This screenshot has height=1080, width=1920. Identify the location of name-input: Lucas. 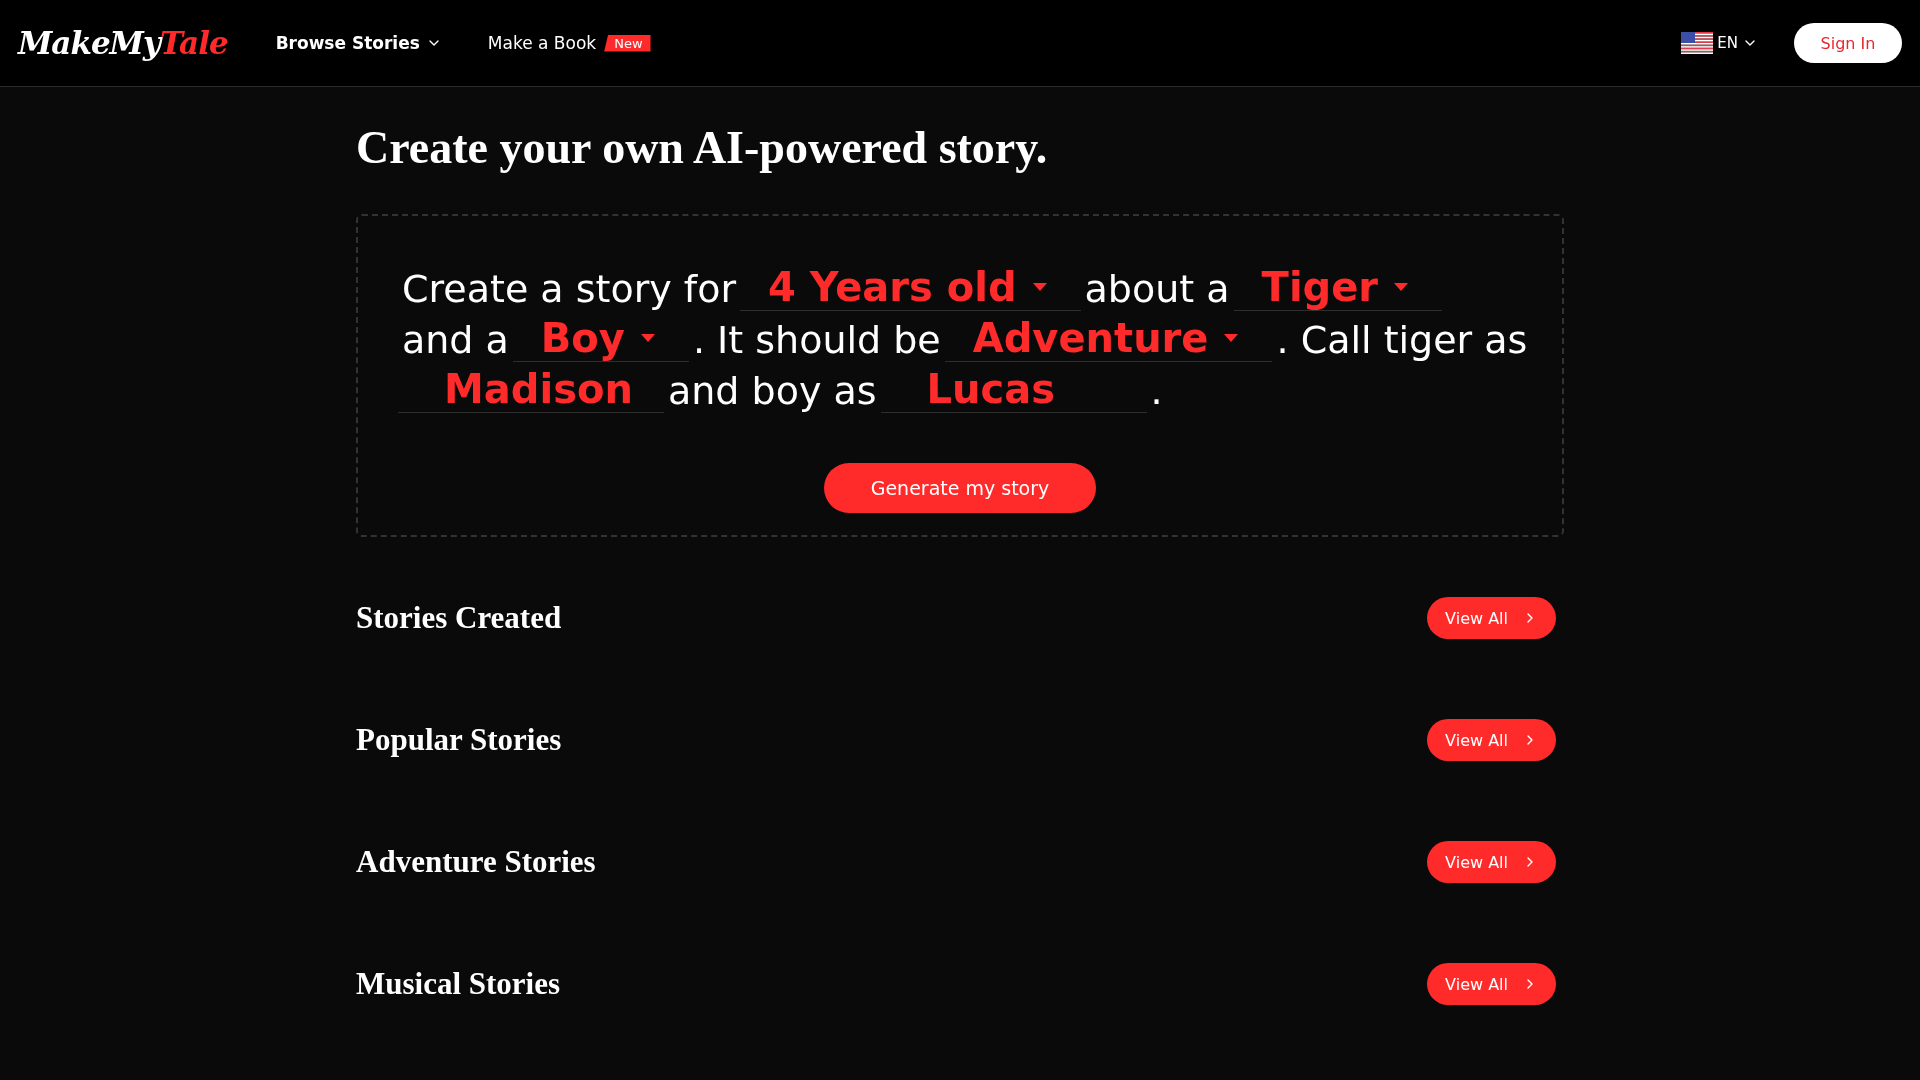
(1013, 389).